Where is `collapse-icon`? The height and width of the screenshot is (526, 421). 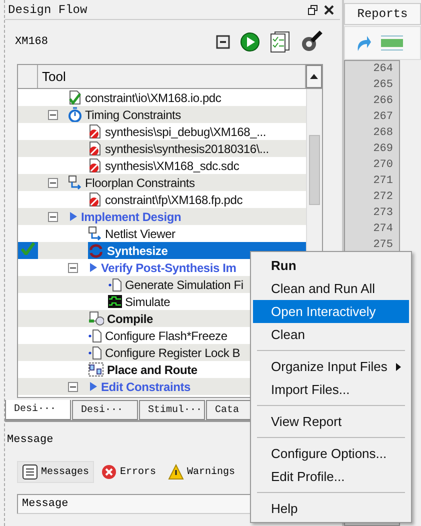 collapse-icon is located at coordinates (223, 42).